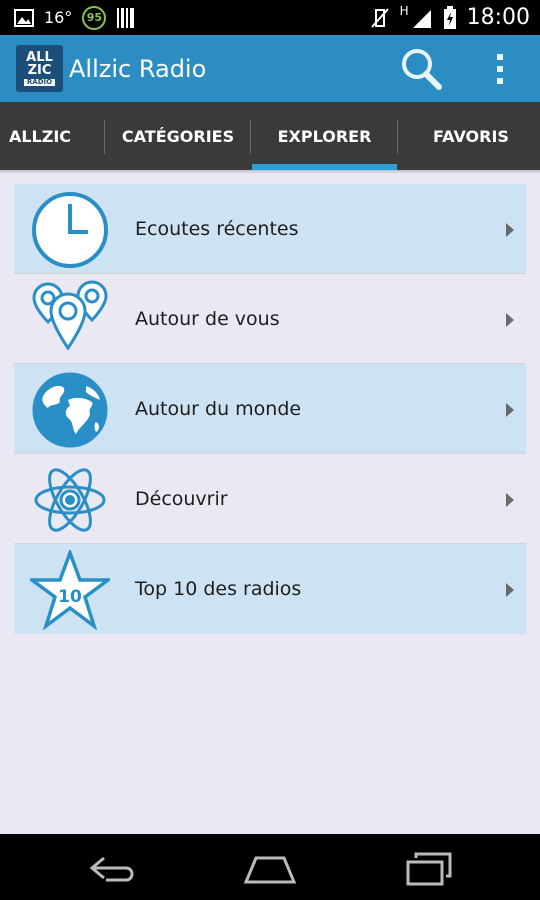 The width and height of the screenshot is (540, 900). Describe the element at coordinates (498, 17) in the screenshot. I see `clock-text: 18:00` at that location.